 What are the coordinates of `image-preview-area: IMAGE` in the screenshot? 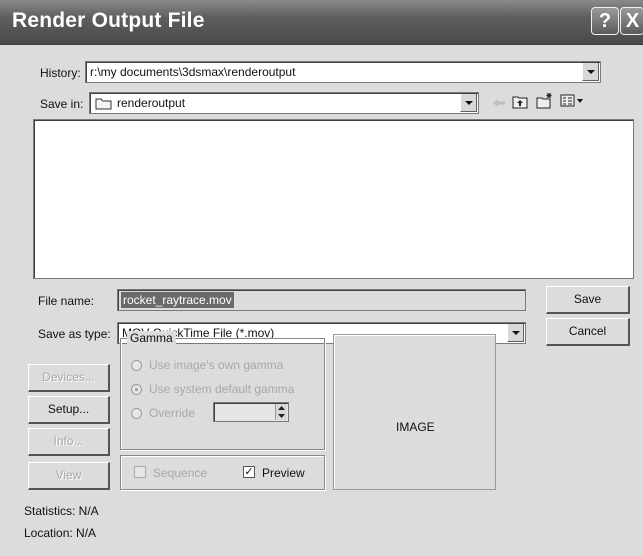 It's located at (414, 412).